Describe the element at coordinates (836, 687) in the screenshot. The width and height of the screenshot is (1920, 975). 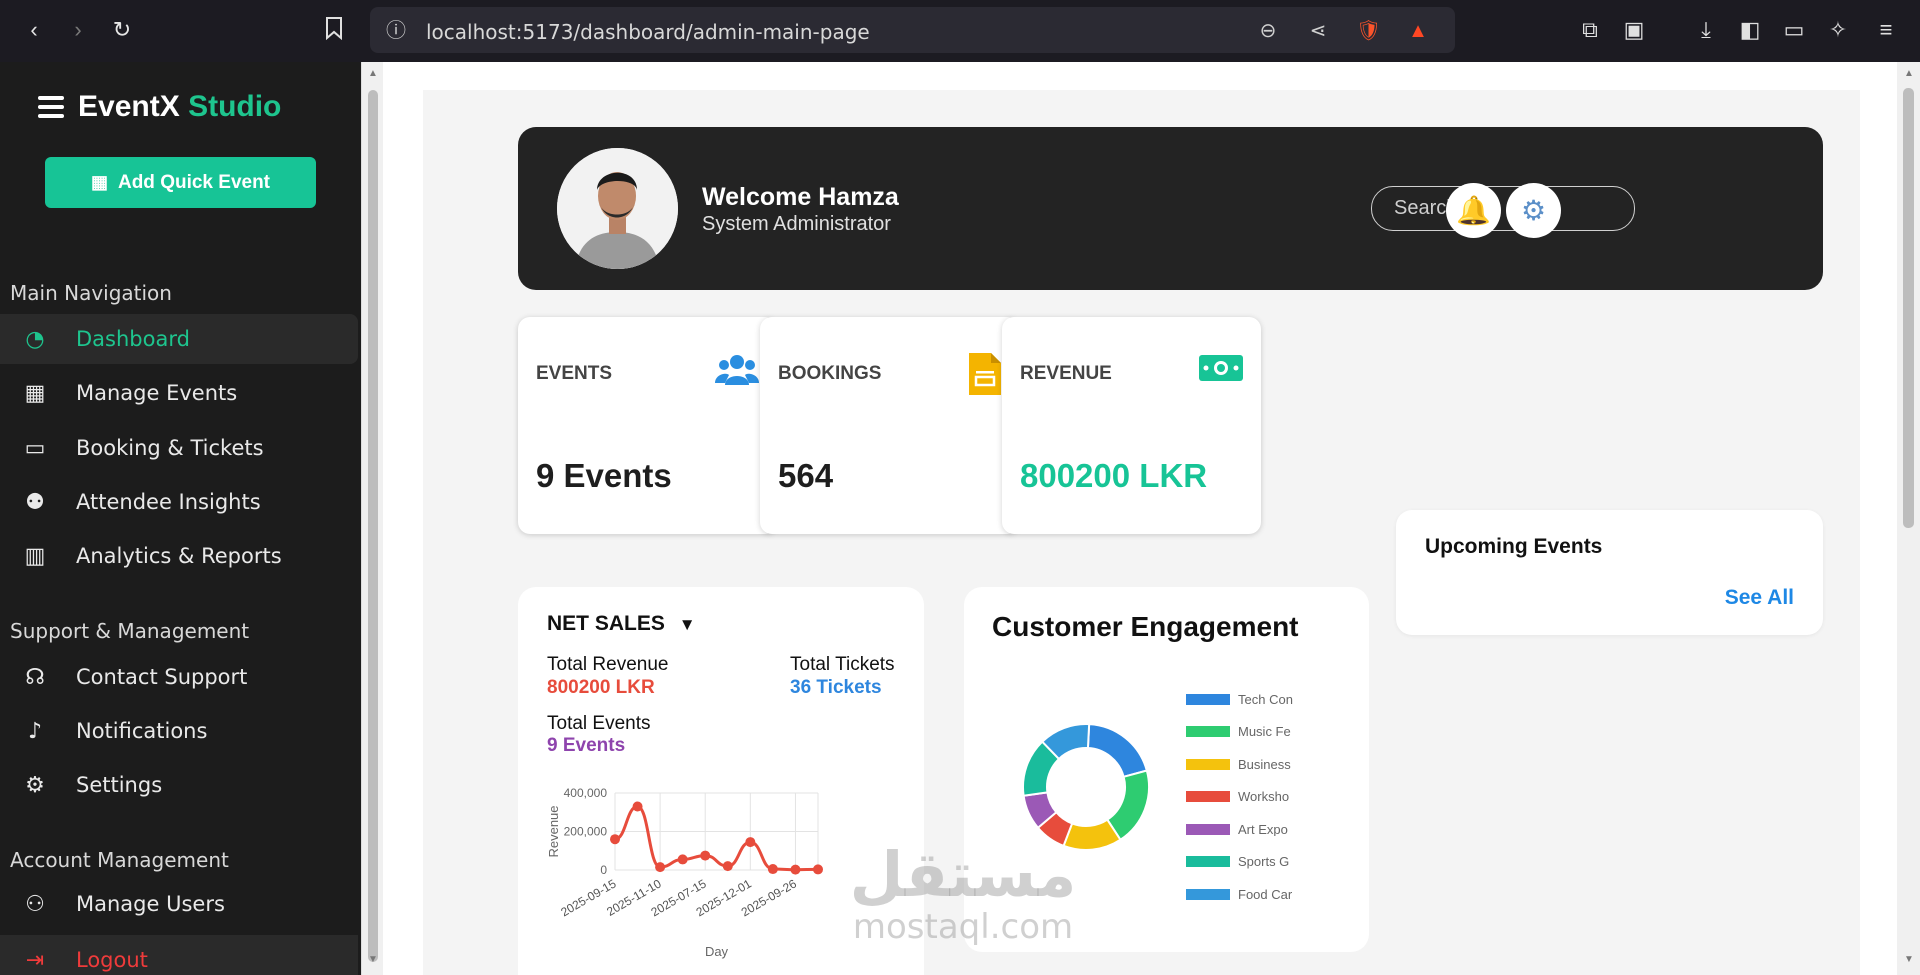
I see `total-tickets-value: 36 Tickets` at that location.